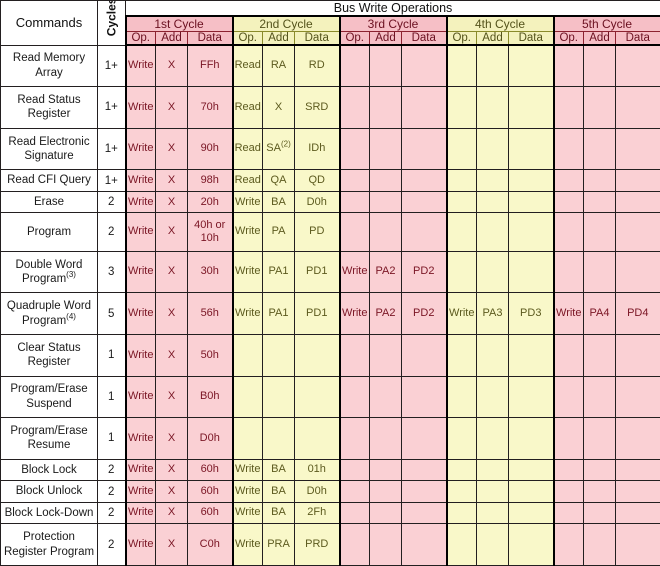  What do you see at coordinates (140, 38) in the screenshot?
I see `header-subcol-1-op: Op.` at bounding box center [140, 38].